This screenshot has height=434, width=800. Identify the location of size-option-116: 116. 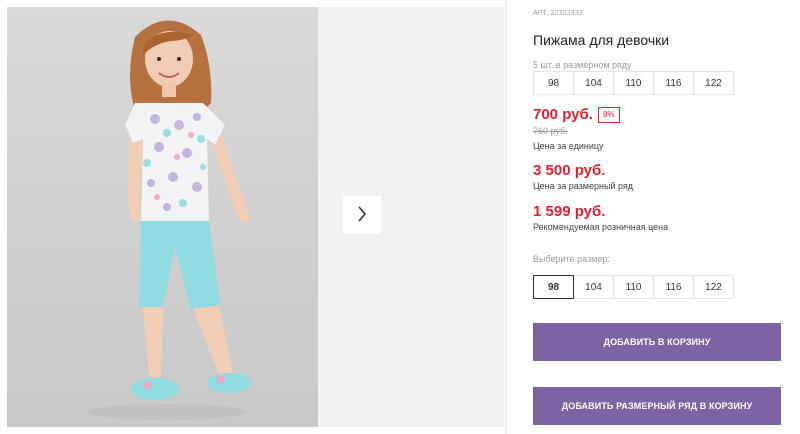
(673, 287).